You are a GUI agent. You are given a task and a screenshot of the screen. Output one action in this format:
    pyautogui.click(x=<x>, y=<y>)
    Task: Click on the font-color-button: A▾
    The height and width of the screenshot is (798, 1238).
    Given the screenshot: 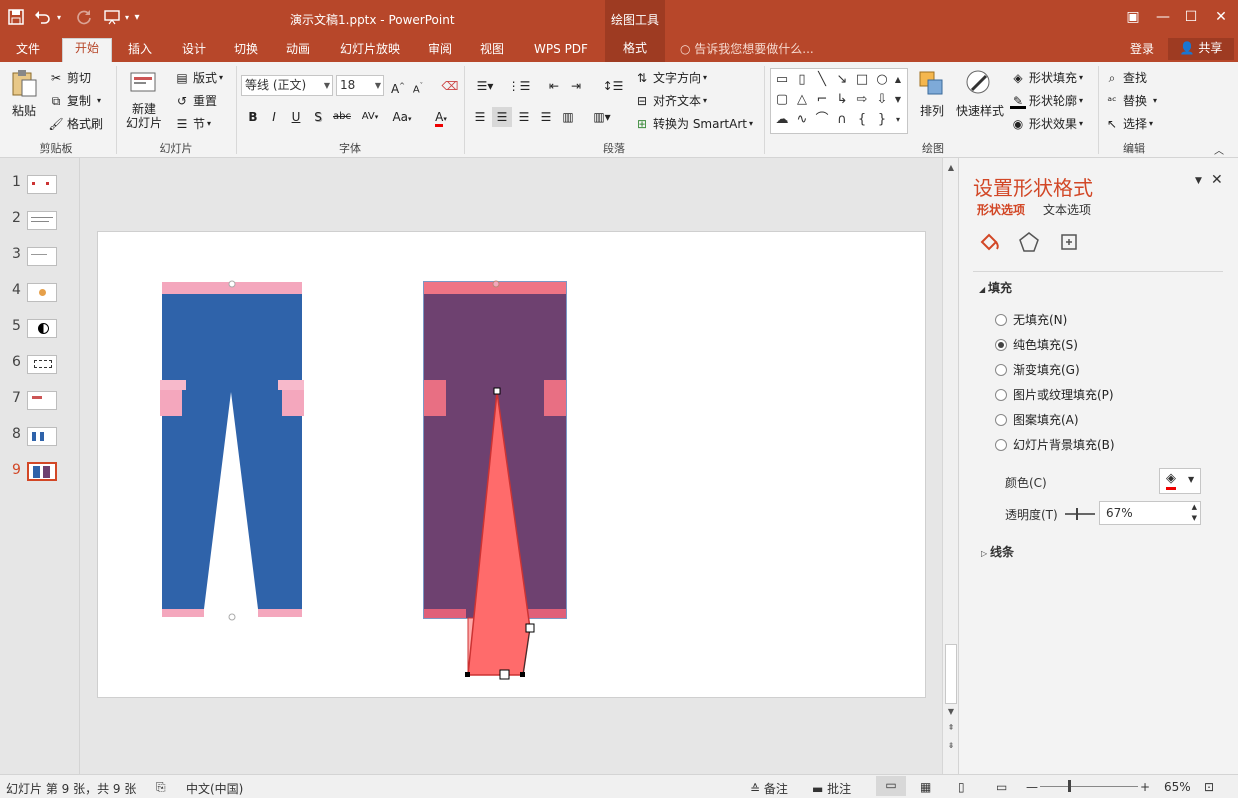 What is the action you would take?
    pyautogui.click(x=441, y=117)
    